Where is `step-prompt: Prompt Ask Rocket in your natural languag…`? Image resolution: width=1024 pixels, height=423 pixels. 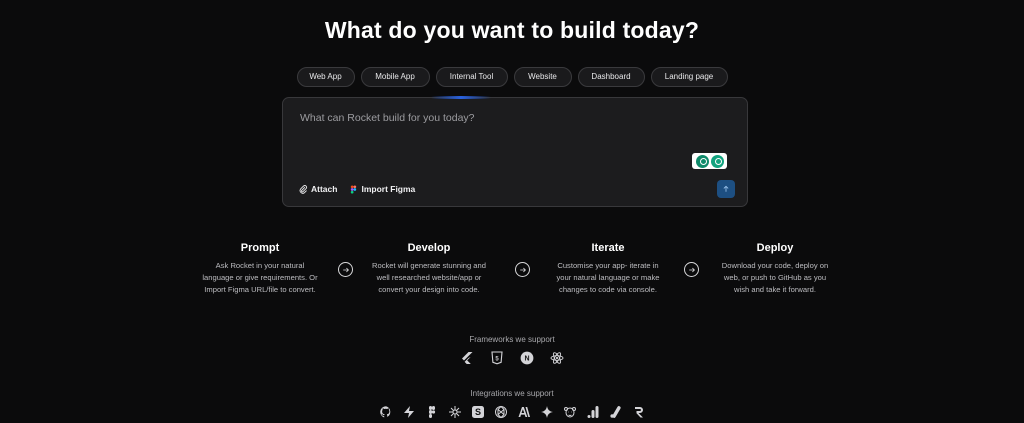
step-prompt: Prompt Ask Rocket in your natural languag… is located at coordinates (260, 269).